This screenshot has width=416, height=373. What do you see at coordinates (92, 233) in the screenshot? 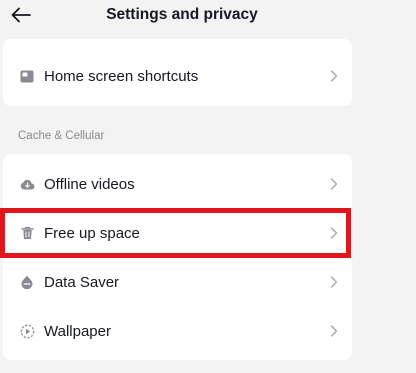
I see `settings-item-label: Free up space` at bounding box center [92, 233].